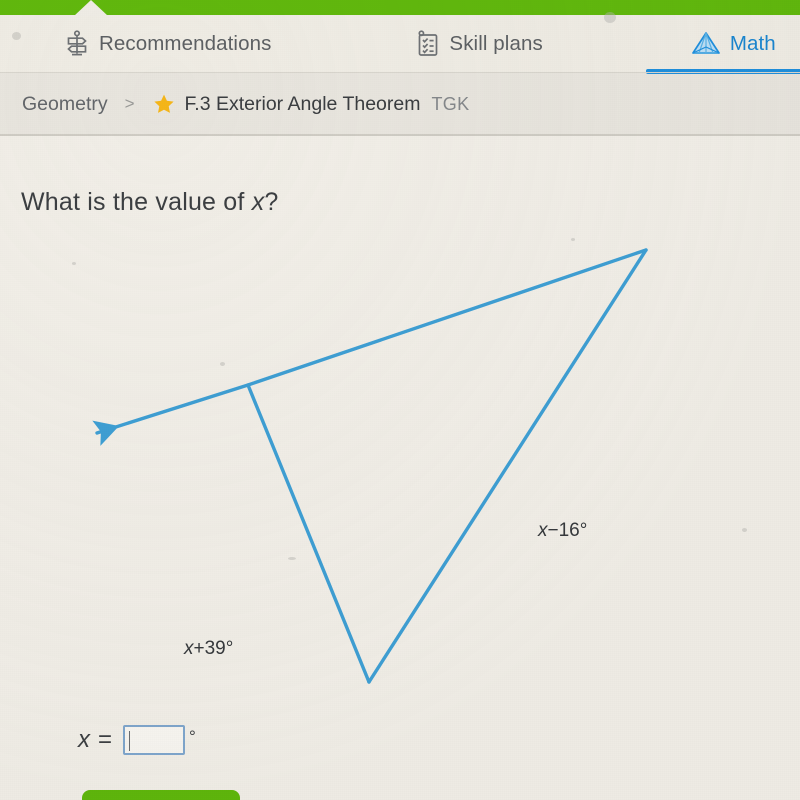 The height and width of the screenshot is (800, 800). What do you see at coordinates (136, 202) in the screenshot?
I see `question-prompt-prefix: What is the value of` at bounding box center [136, 202].